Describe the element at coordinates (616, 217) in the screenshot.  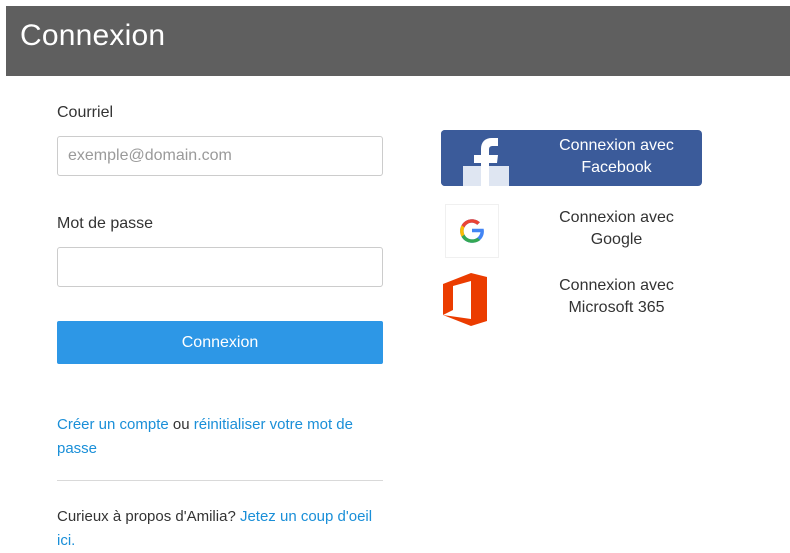
I see `google-label-line1: Connexion avec` at that location.